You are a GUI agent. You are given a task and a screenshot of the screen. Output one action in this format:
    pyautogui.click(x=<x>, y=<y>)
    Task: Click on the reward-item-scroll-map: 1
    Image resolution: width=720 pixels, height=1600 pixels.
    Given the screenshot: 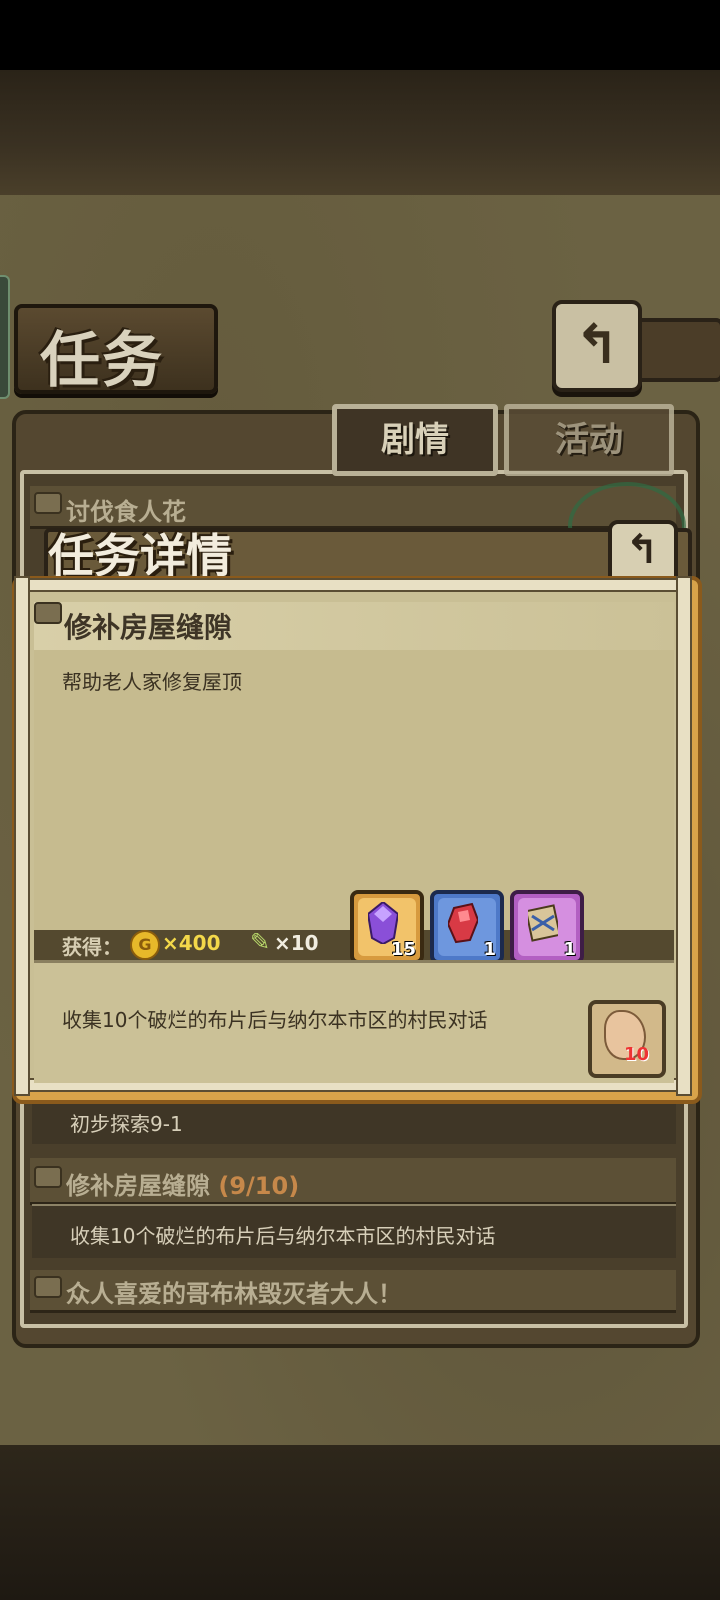 What is the action you would take?
    pyautogui.click(x=547, y=927)
    